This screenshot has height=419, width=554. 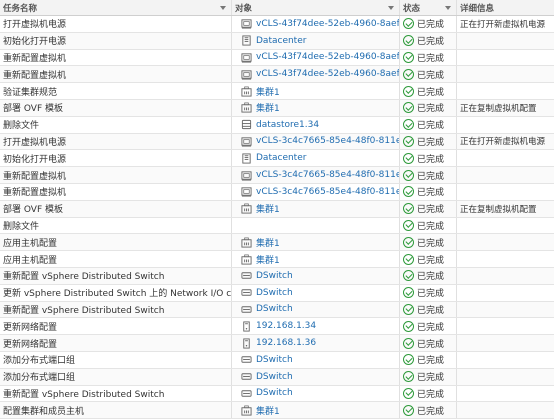 What do you see at coordinates (246, 124) in the screenshot?
I see `datastore-icon` at bounding box center [246, 124].